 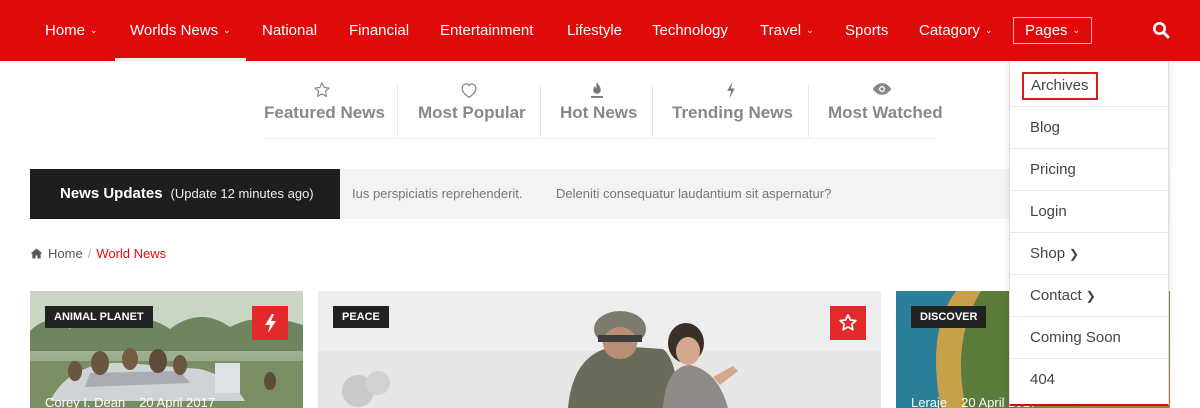 What do you see at coordinates (949, 317) in the screenshot?
I see `category-badge: DISCOVER` at bounding box center [949, 317].